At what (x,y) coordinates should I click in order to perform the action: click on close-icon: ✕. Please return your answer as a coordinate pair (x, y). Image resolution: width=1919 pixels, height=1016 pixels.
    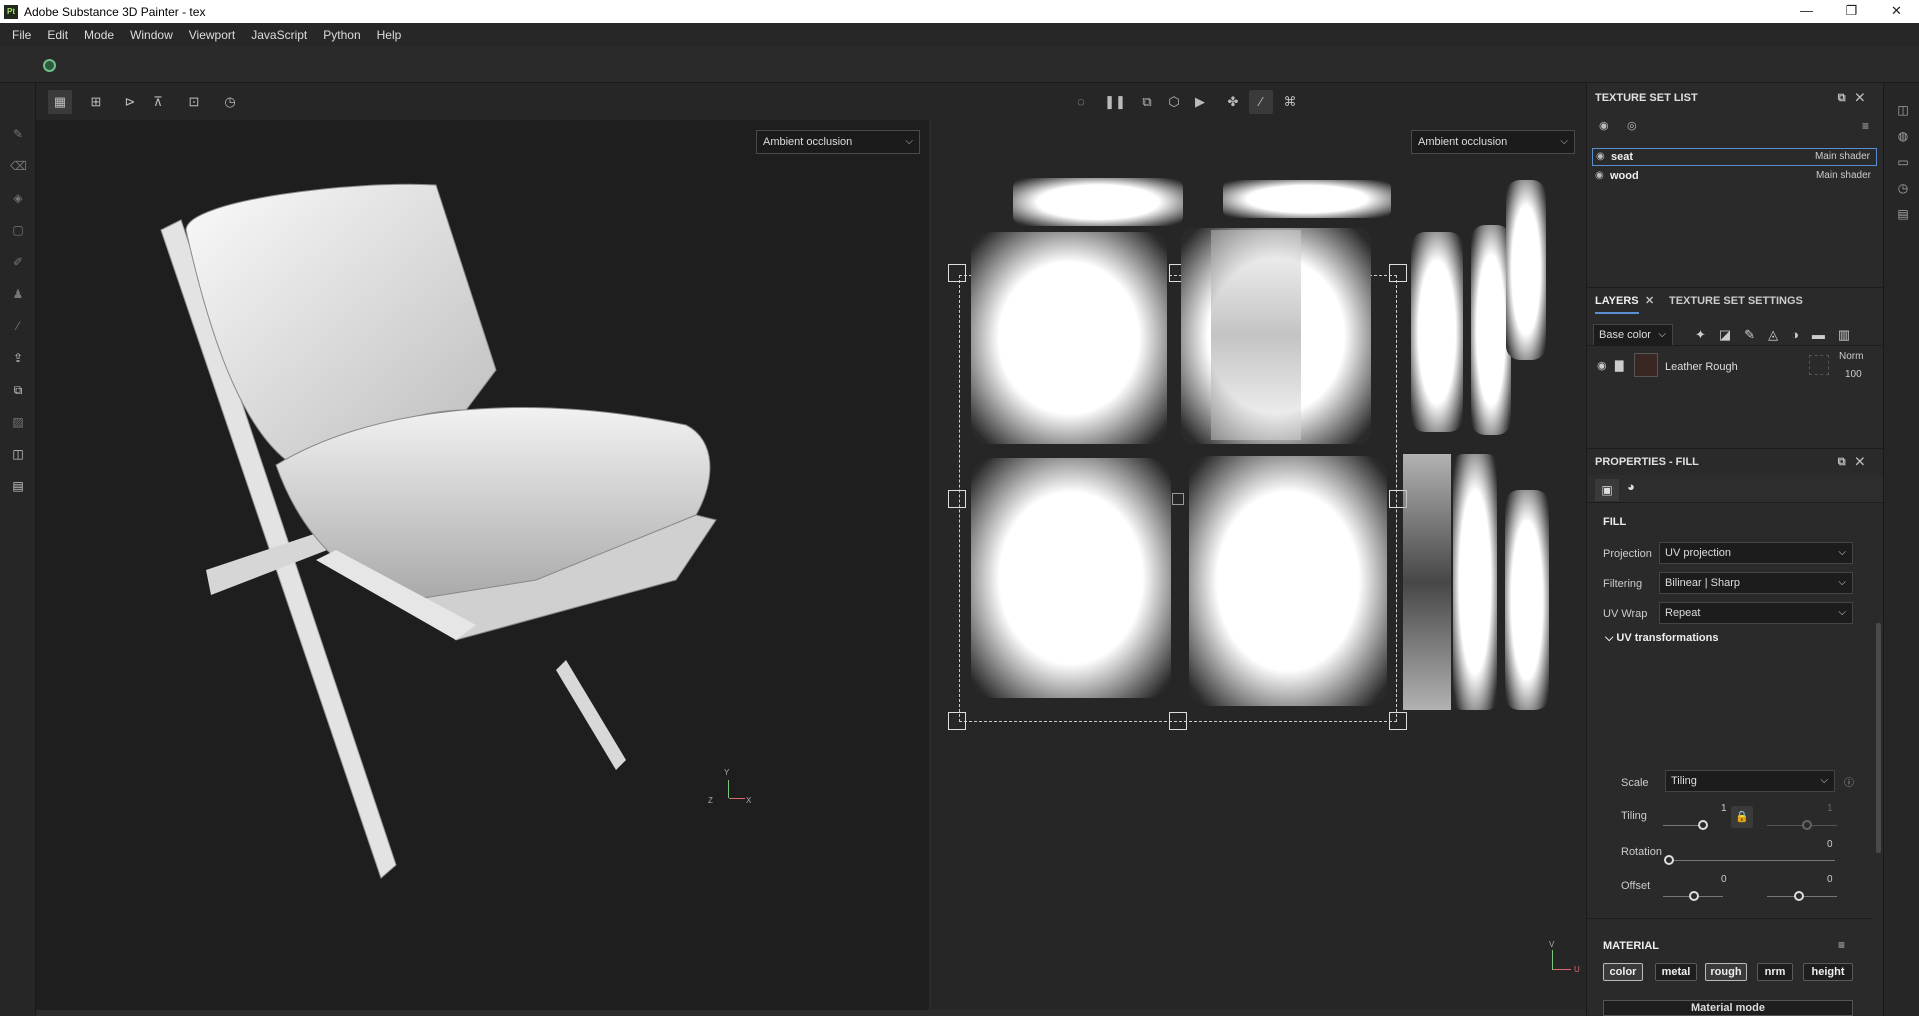
    Looking at the image, I should click on (1649, 301).